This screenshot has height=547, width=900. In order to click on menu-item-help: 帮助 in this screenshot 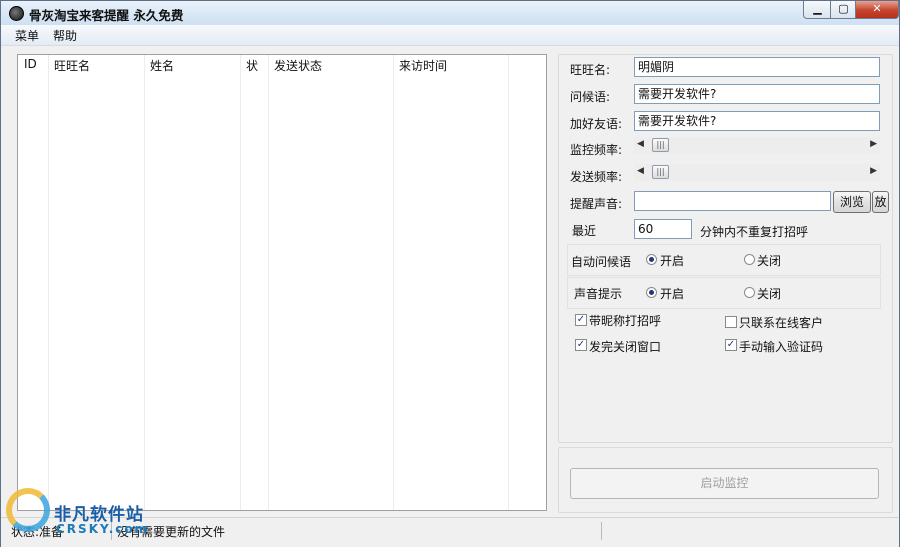, I will do `click(65, 35)`.